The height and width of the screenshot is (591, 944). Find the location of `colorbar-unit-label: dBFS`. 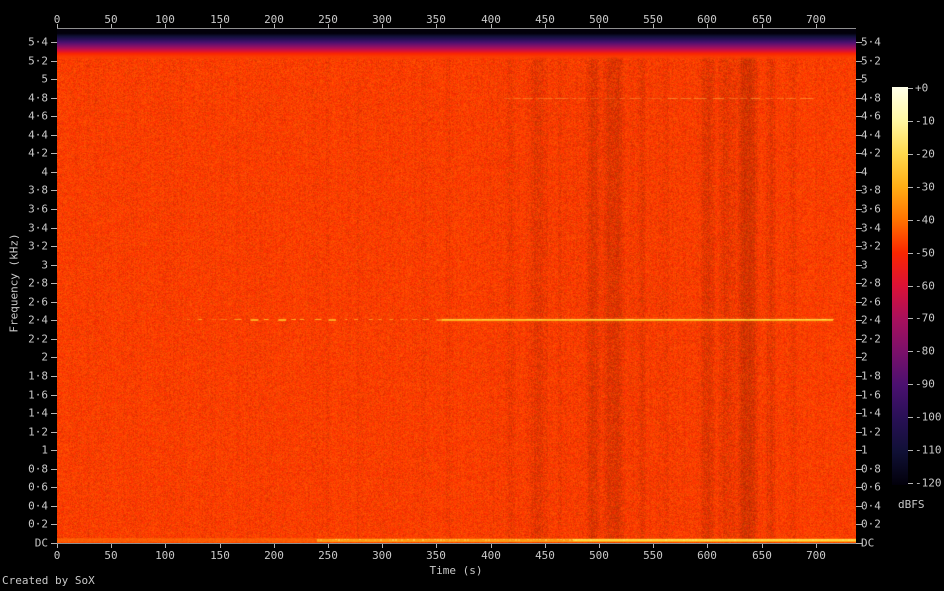

colorbar-unit-label: dBFS is located at coordinates (911, 504).